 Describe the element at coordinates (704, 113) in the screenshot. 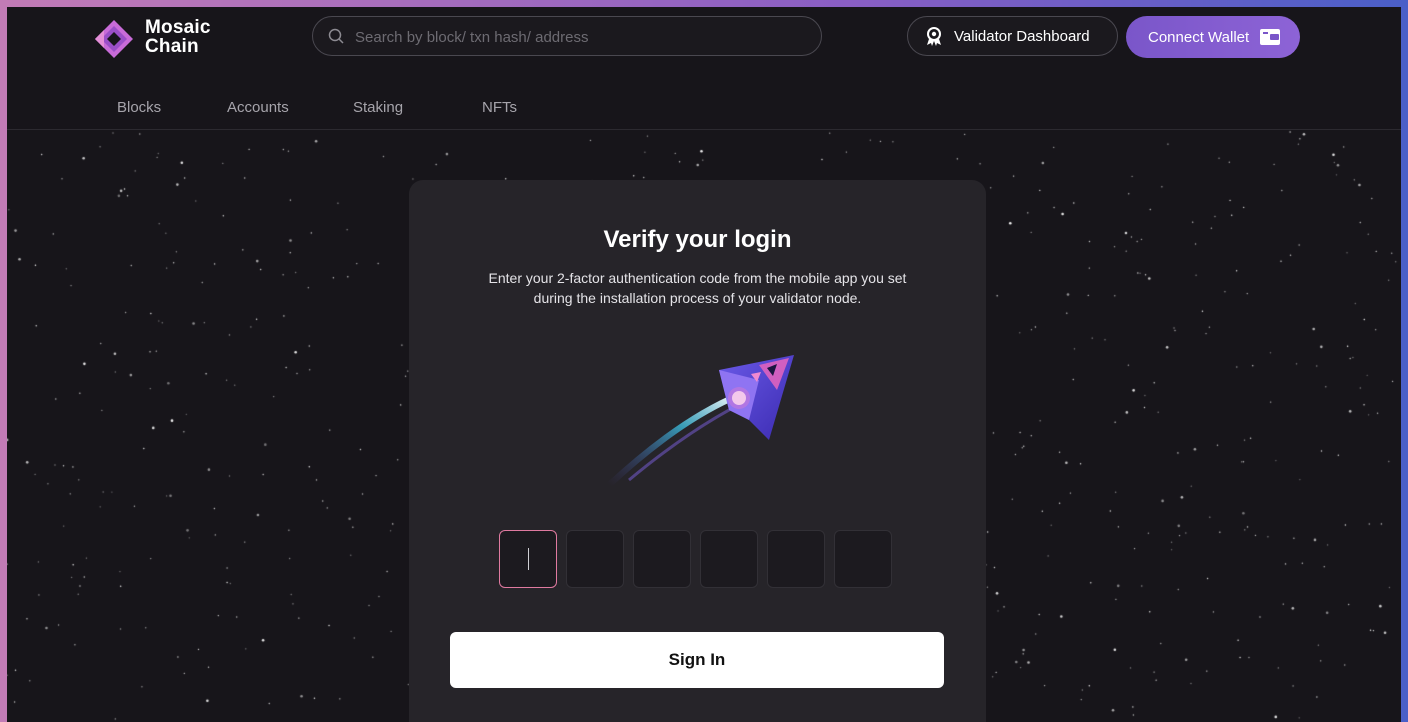

I see `main-nav: Blocks Accounts Staking NFTs` at that location.